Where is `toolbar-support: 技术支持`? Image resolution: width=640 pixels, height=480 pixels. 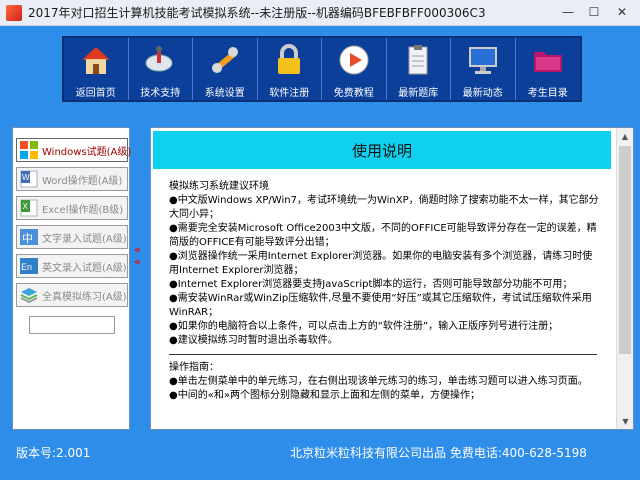 toolbar-support: 技术支持 is located at coordinates (161, 69).